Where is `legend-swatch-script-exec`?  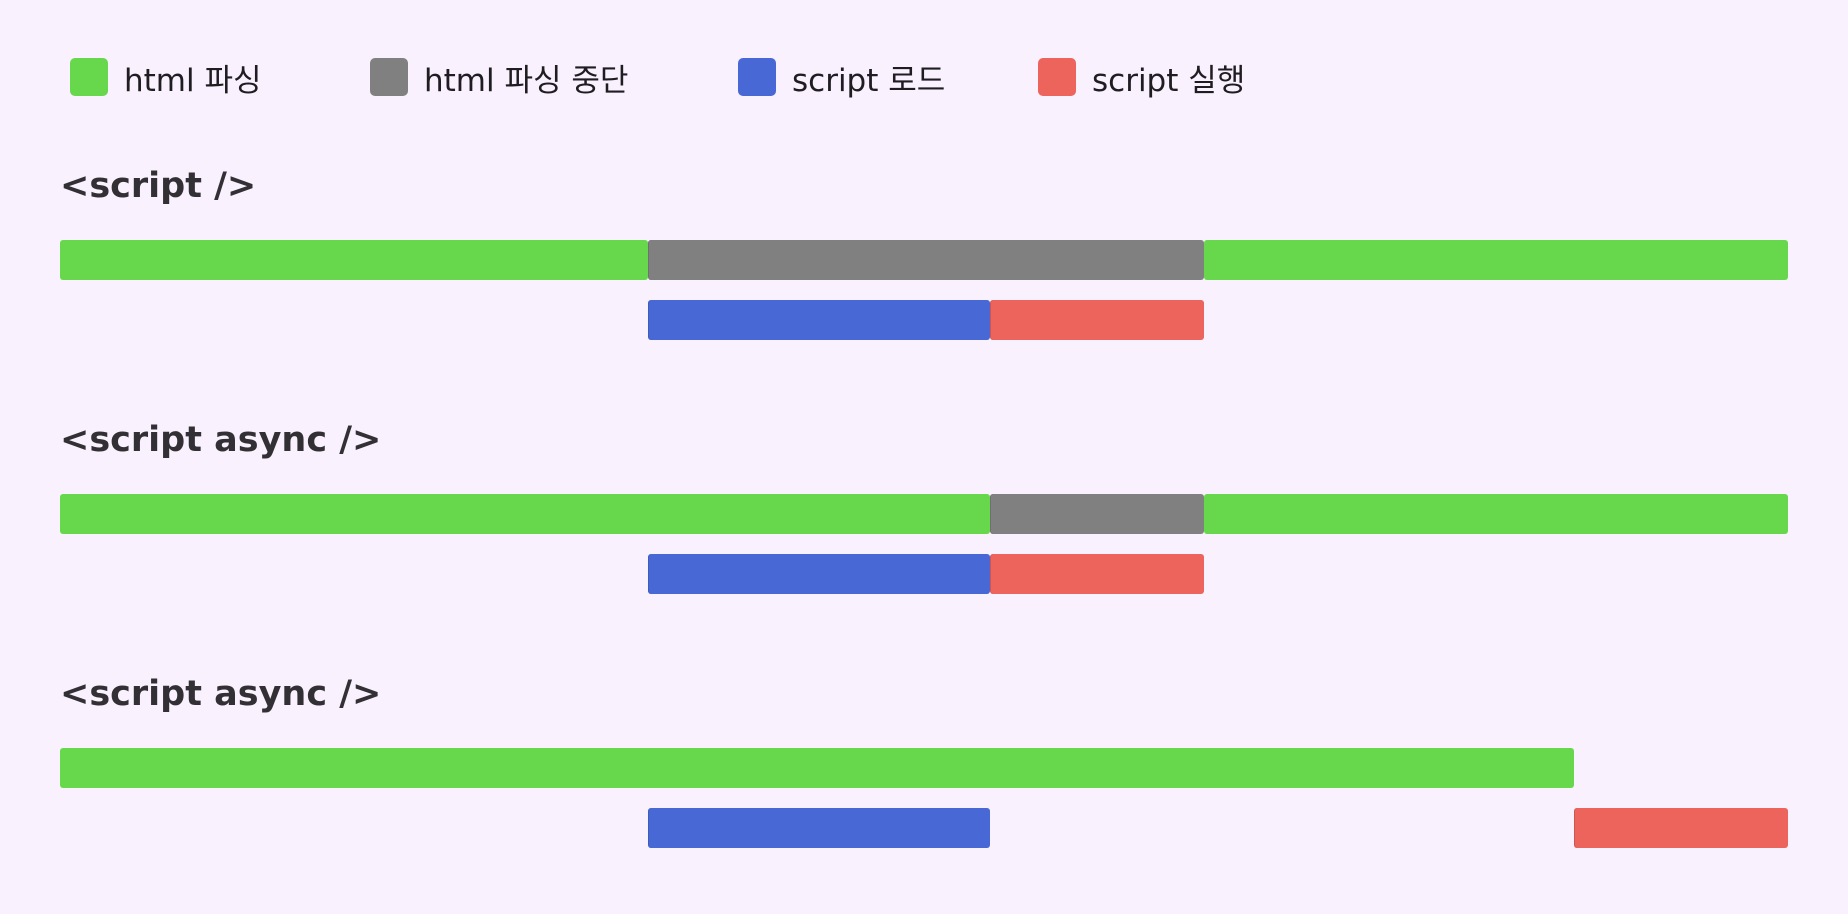
legend-swatch-script-exec is located at coordinates (1057, 77).